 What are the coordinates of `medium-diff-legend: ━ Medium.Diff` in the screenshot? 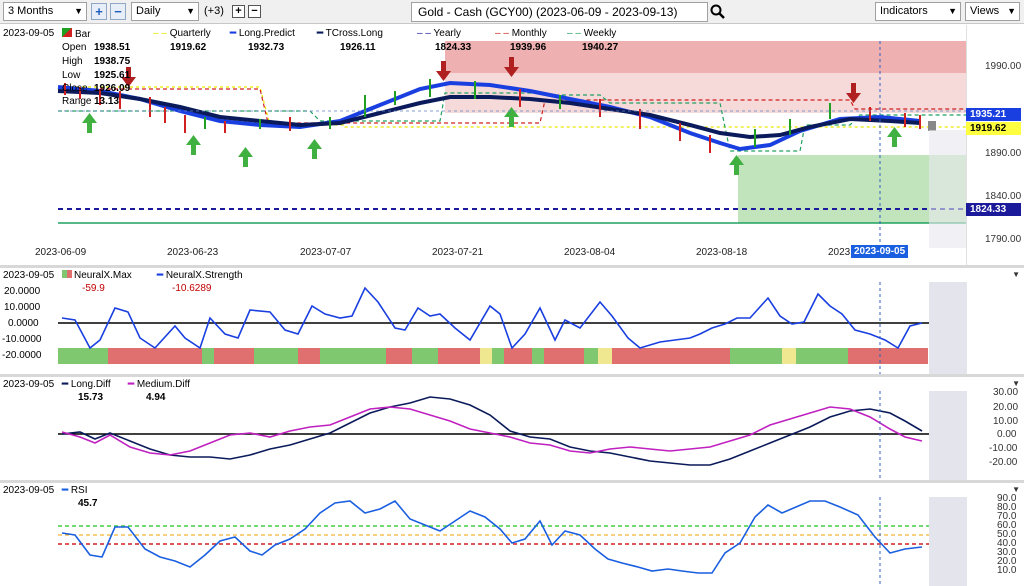 It's located at (159, 384).